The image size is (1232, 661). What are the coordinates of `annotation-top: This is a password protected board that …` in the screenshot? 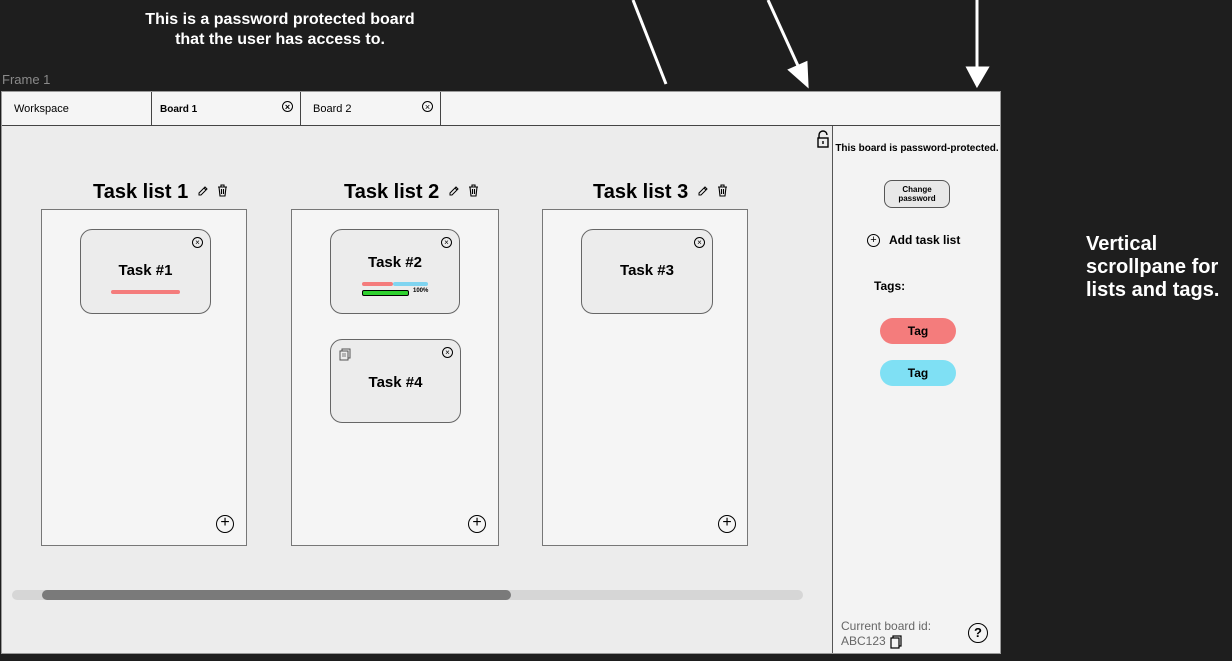 It's located at (280, 29).